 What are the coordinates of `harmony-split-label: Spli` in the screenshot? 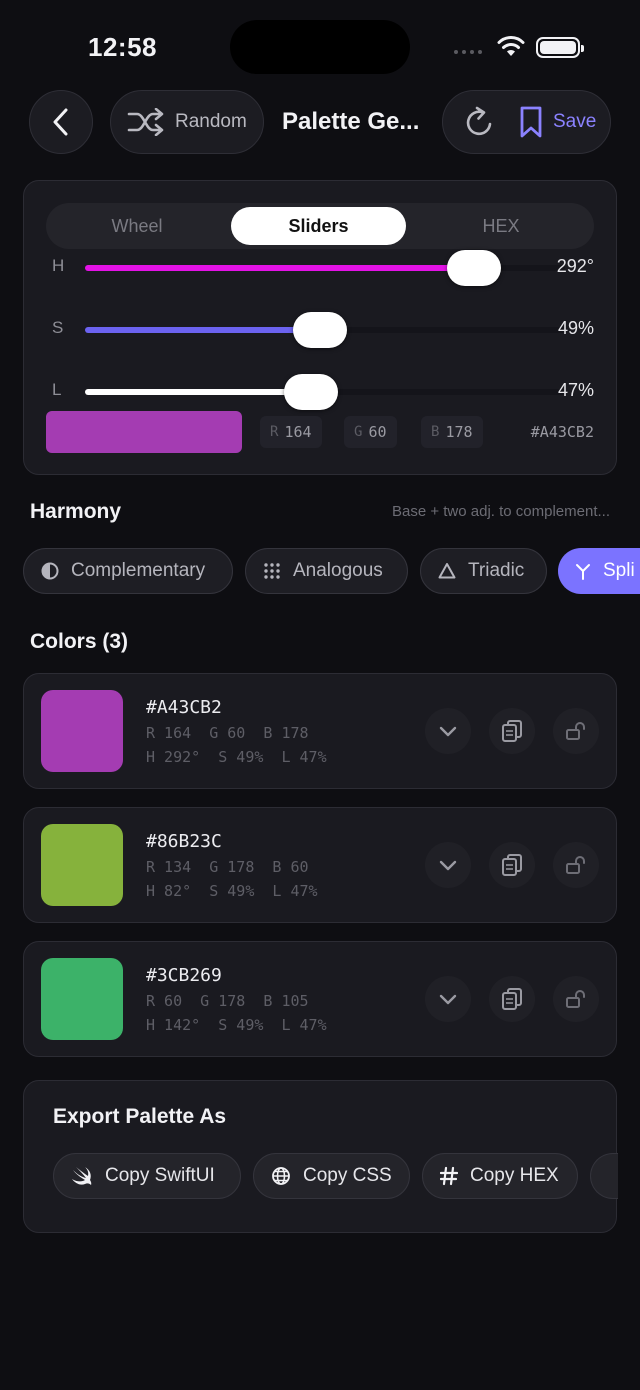 It's located at (619, 570).